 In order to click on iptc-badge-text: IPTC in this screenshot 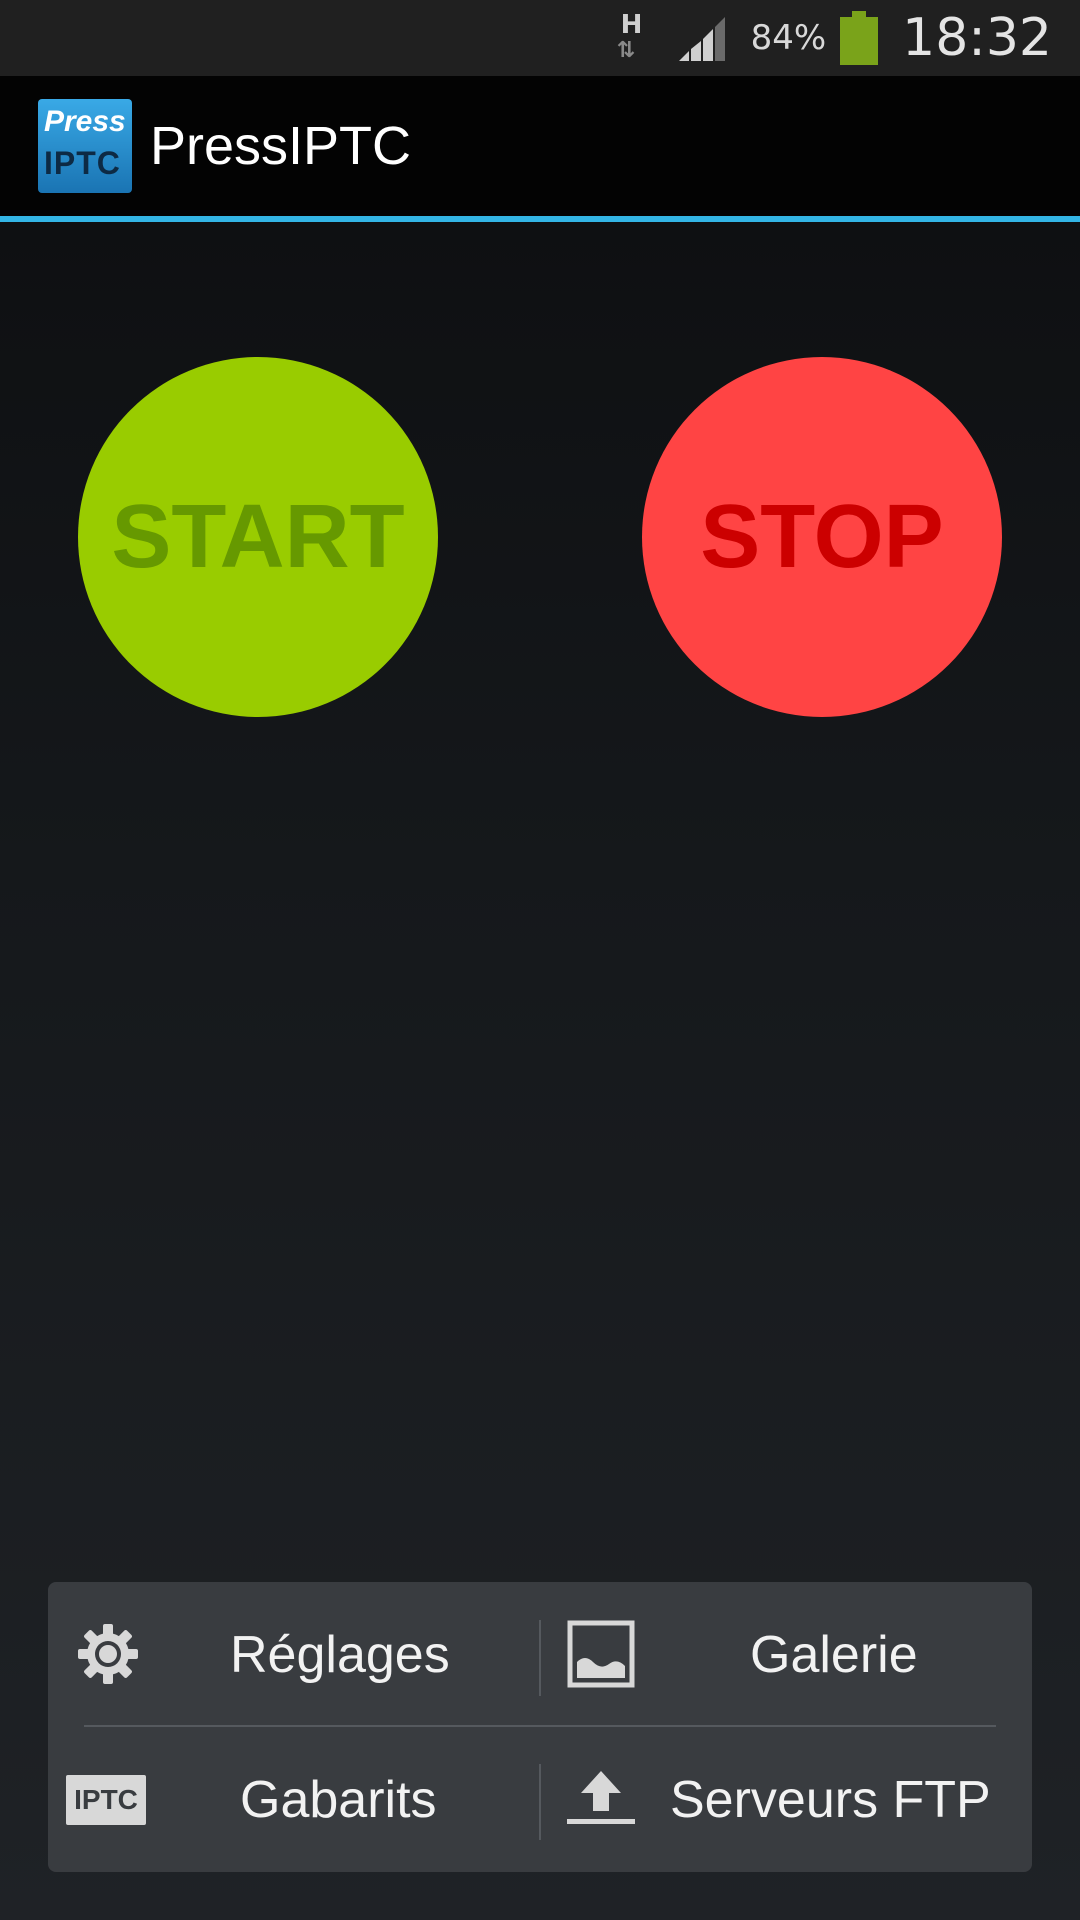, I will do `click(106, 1799)`.